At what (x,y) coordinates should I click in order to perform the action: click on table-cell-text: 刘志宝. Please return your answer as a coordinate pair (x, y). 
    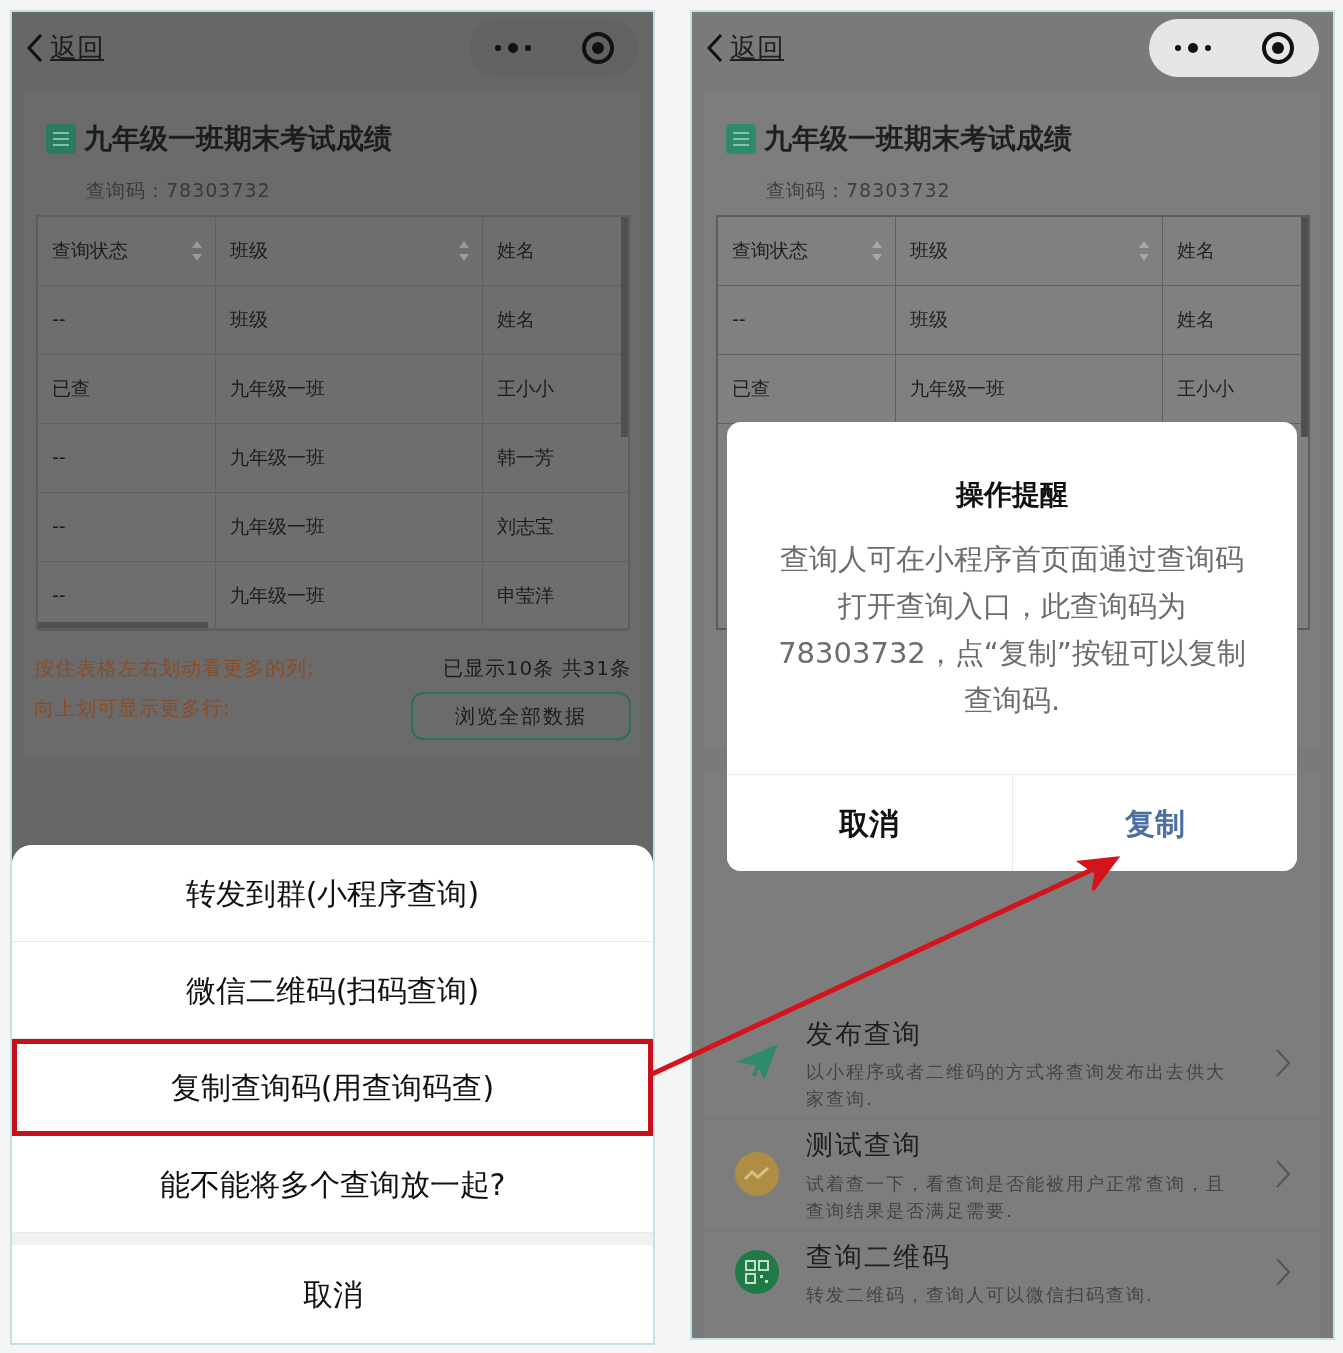
    Looking at the image, I should click on (525, 527).